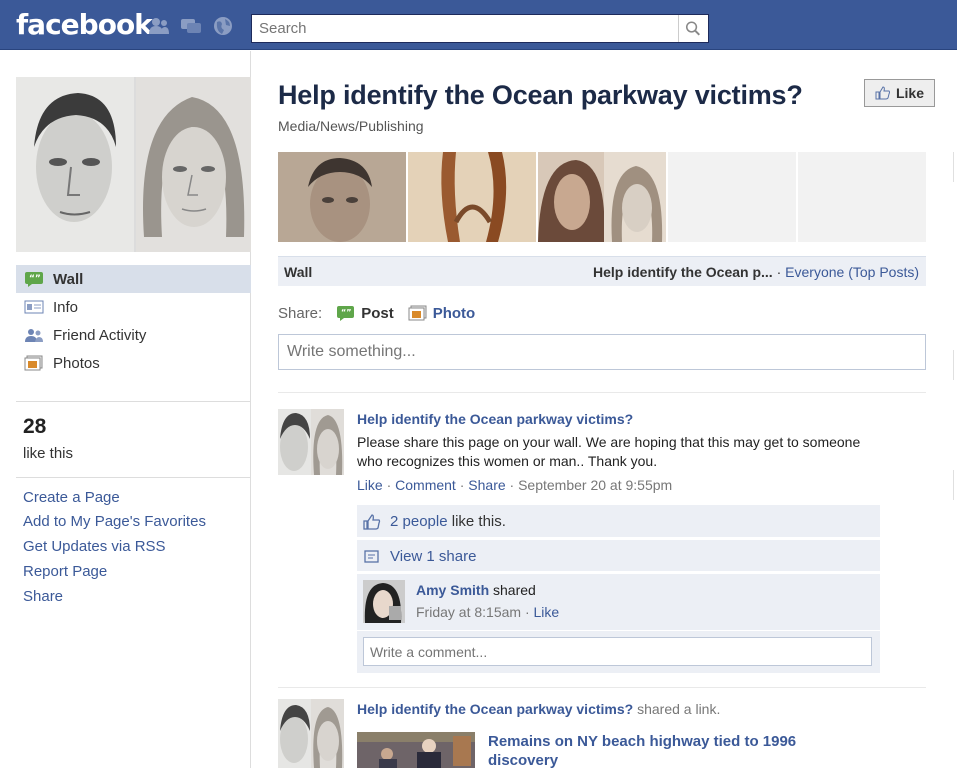 The width and height of the screenshot is (957, 768). What do you see at coordinates (191, 26) in the screenshot?
I see `messages-icon` at bounding box center [191, 26].